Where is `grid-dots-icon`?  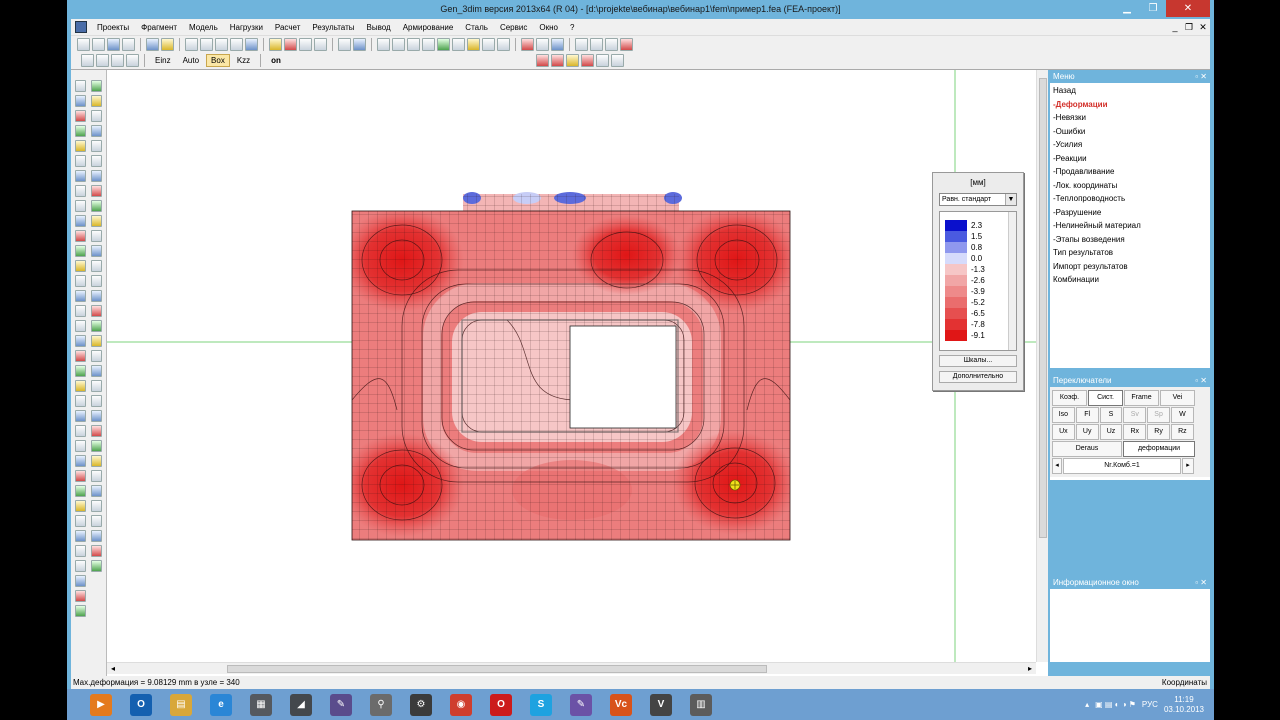 grid-dots-icon is located at coordinates (305, 44).